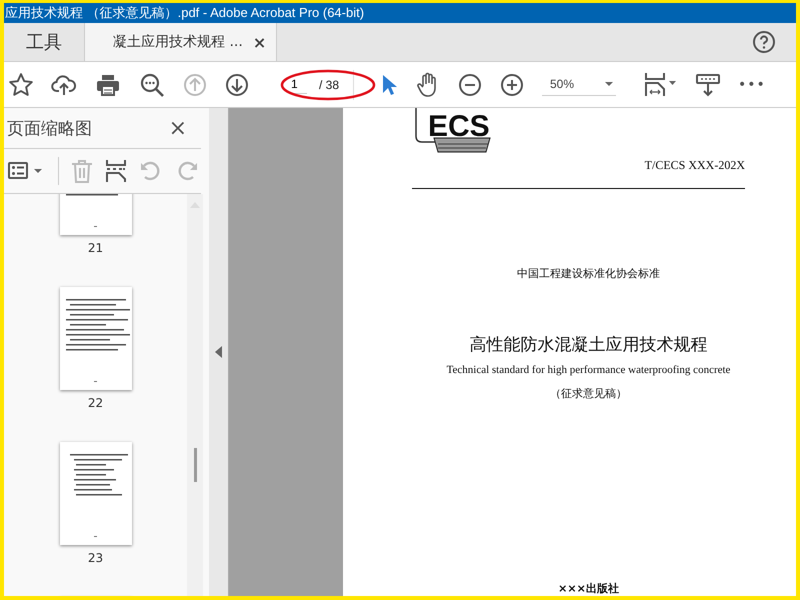 The width and height of the screenshot is (800, 600). Describe the element at coordinates (116, 171) in the screenshot. I see `page-insert-icon` at that location.